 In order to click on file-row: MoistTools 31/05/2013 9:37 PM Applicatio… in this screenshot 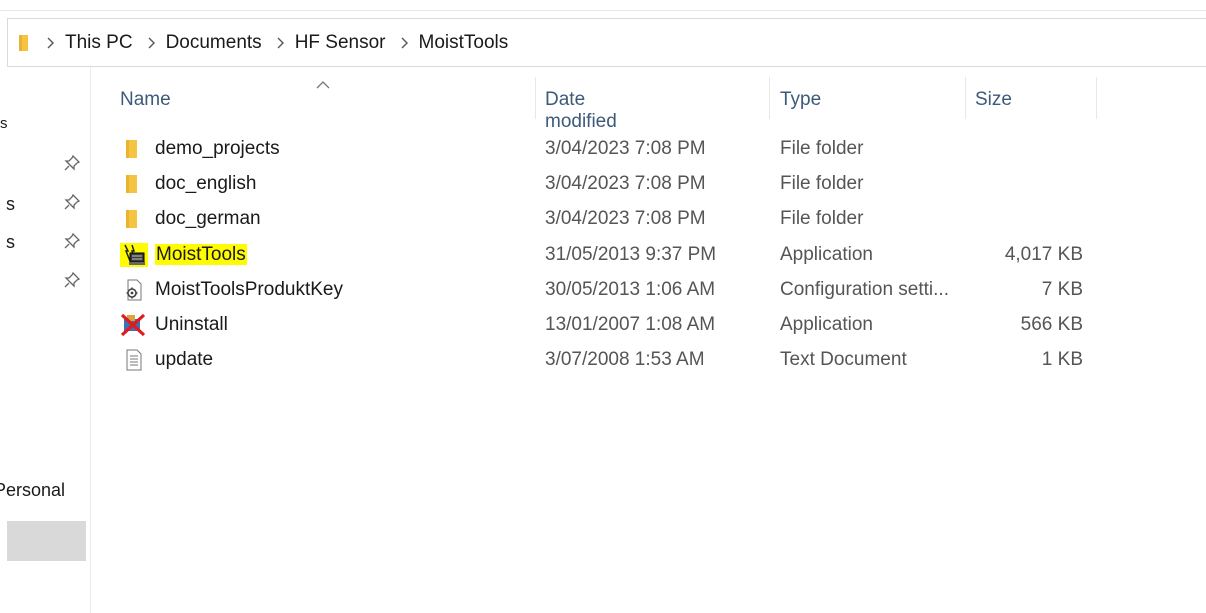, I will do `click(605, 254)`.